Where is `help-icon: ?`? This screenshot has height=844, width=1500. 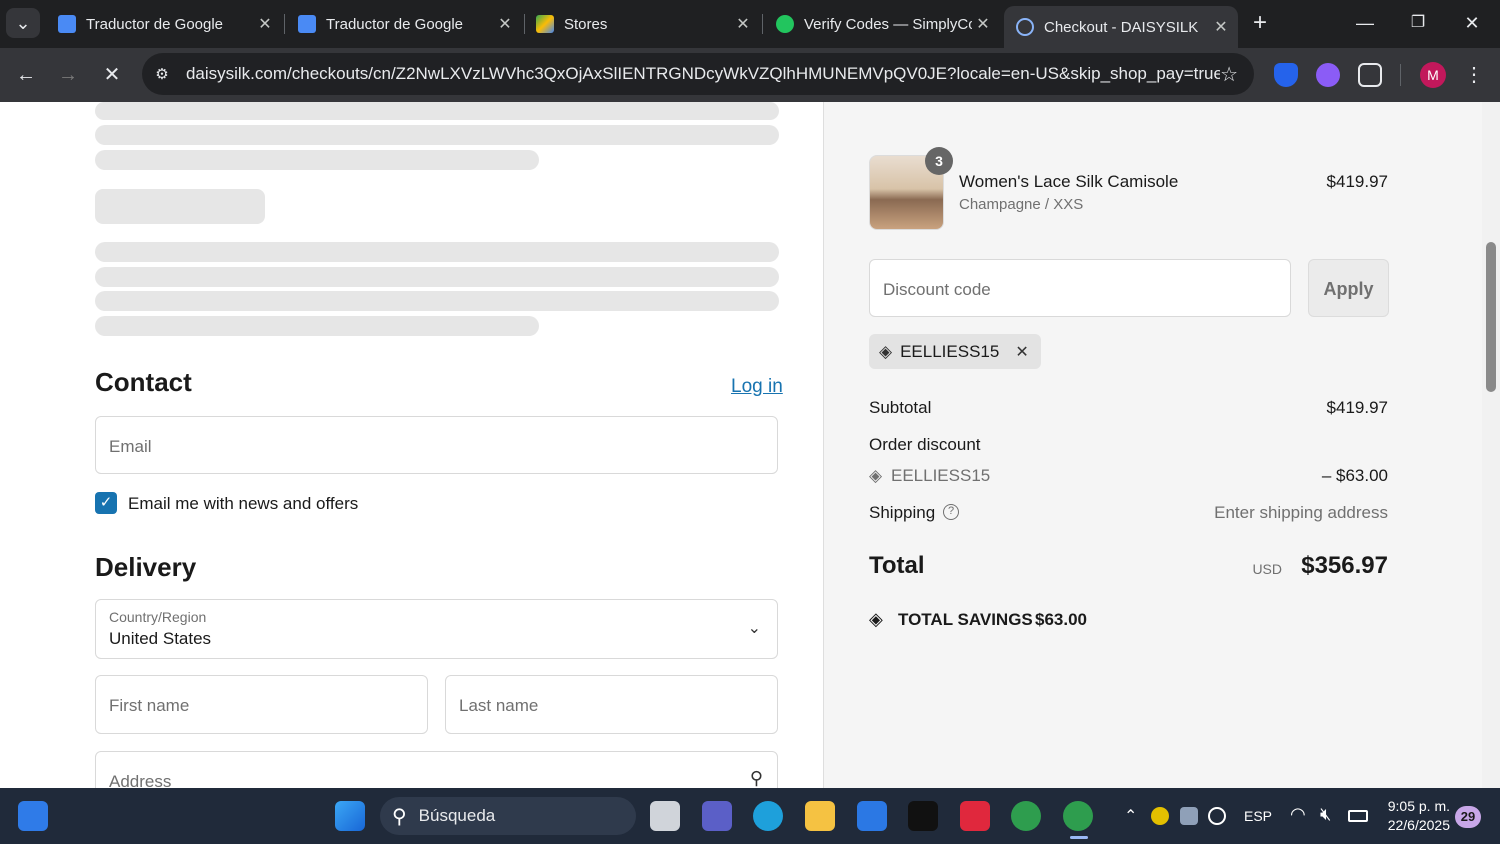
help-icon: ? is located at coordinates (951, 512).